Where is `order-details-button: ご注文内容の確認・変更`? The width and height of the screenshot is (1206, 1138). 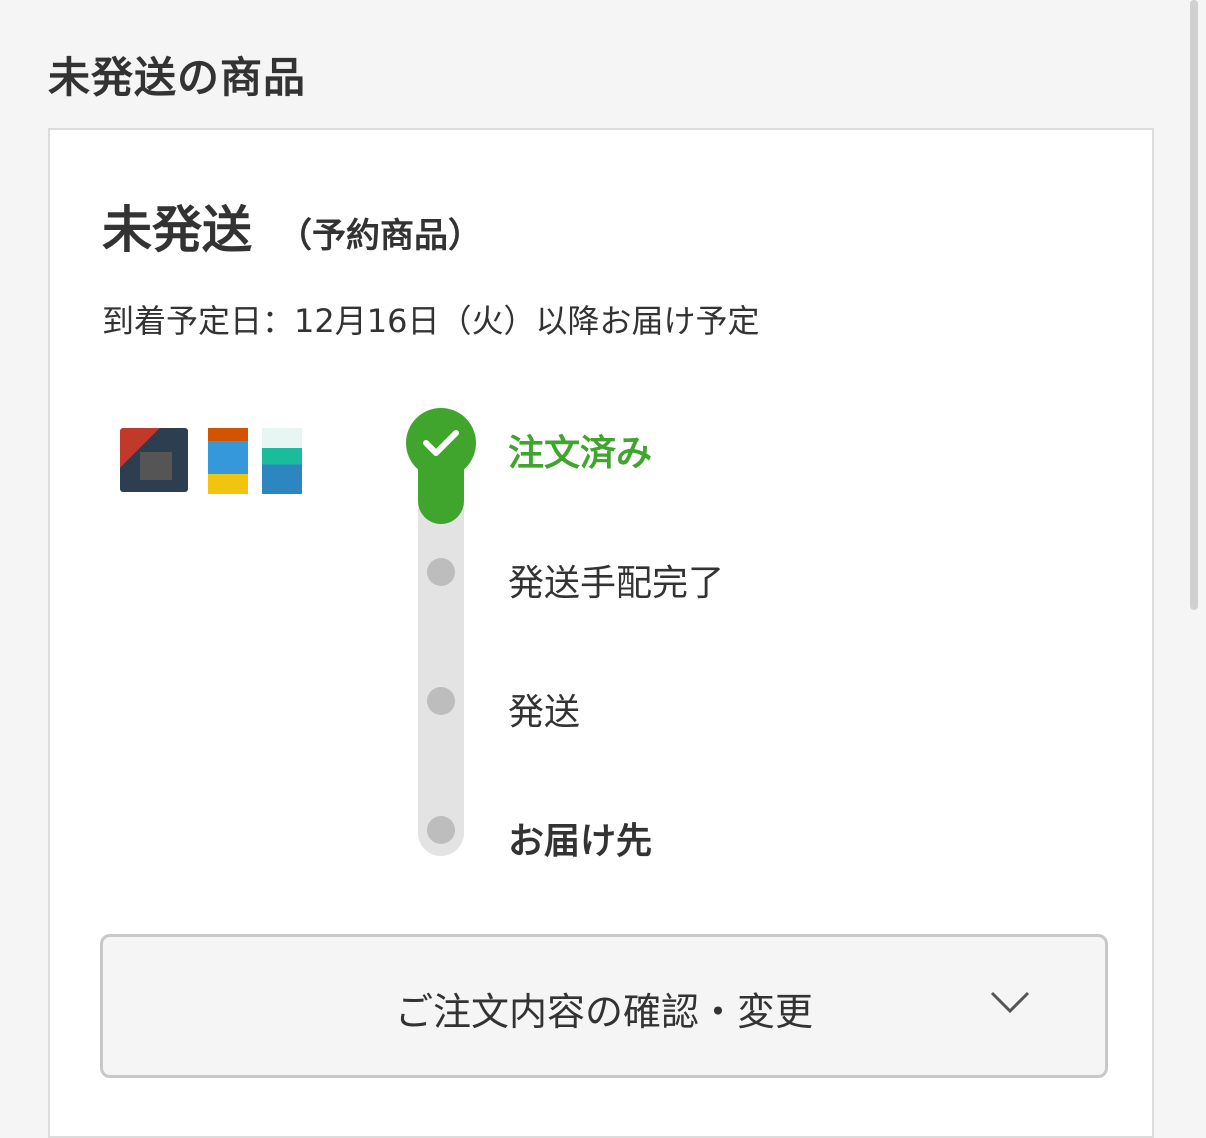
order-details-button: ご注文内容の確認・変更 is located at coordinates (604, 1006).